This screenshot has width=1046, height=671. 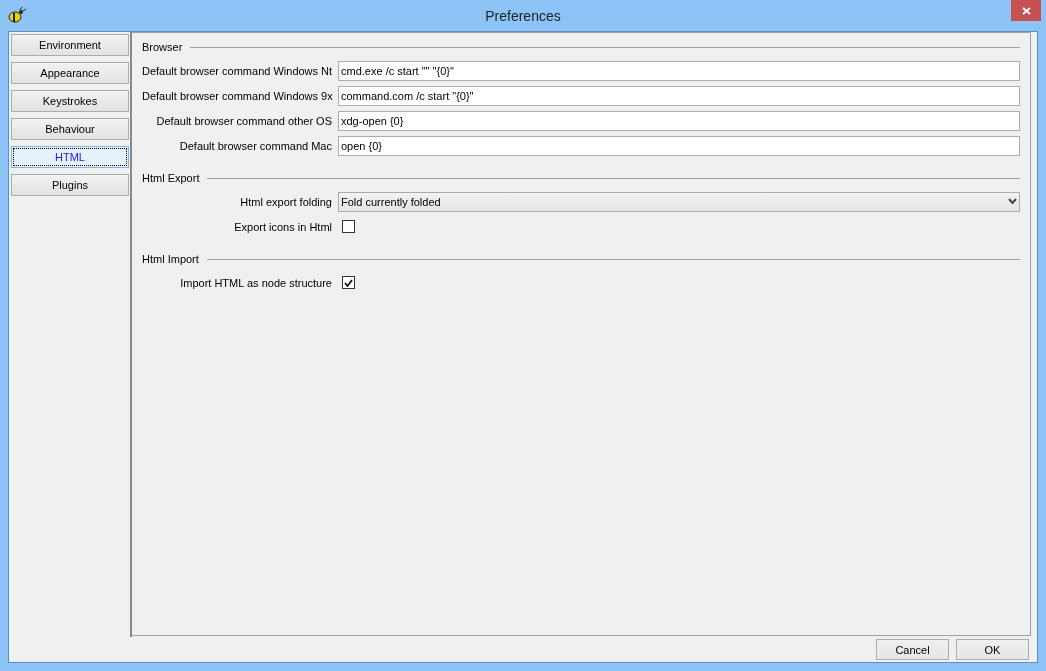 I want to click on field-label: Import HTML as node structure, so click(x=255, y=282).